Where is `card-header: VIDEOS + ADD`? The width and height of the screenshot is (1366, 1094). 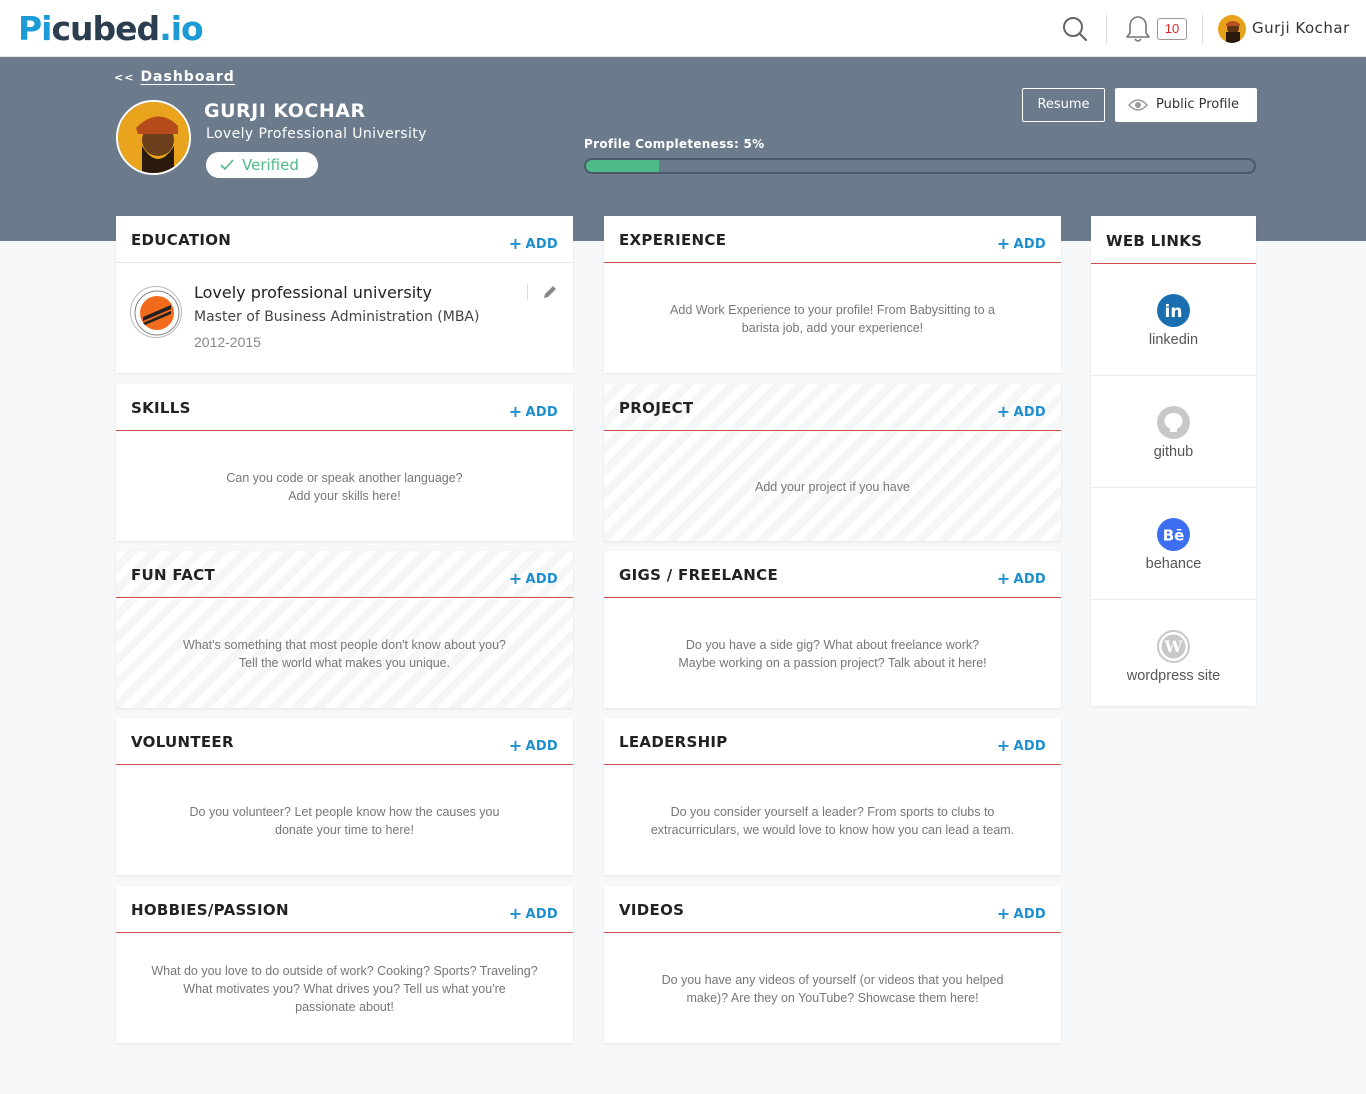 card-header: VIDEOS + ADD is located at coordinates (832, 909).